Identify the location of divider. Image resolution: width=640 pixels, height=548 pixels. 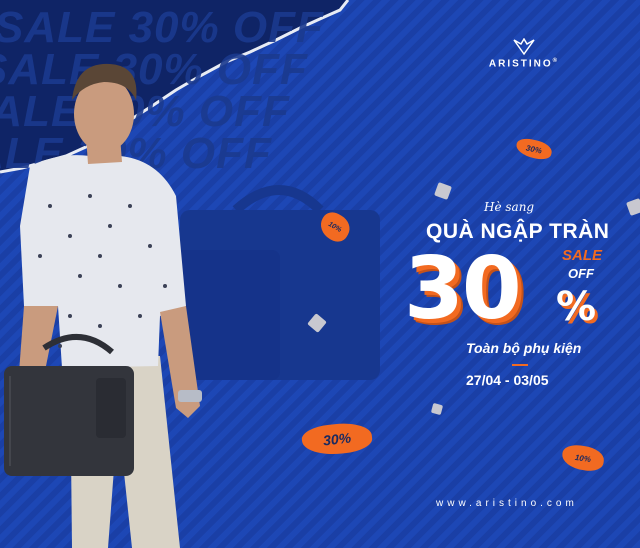
(520, 365).